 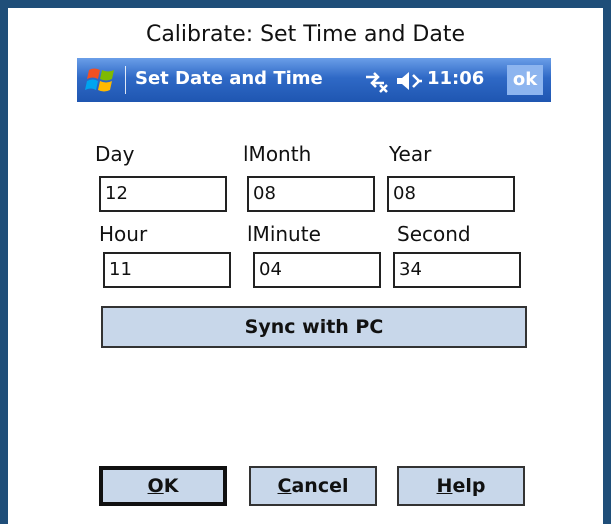 What do you see at coordinates (311, 194) in the screenshot?
I see `month-field: 08` at bounding box center [311, 194].